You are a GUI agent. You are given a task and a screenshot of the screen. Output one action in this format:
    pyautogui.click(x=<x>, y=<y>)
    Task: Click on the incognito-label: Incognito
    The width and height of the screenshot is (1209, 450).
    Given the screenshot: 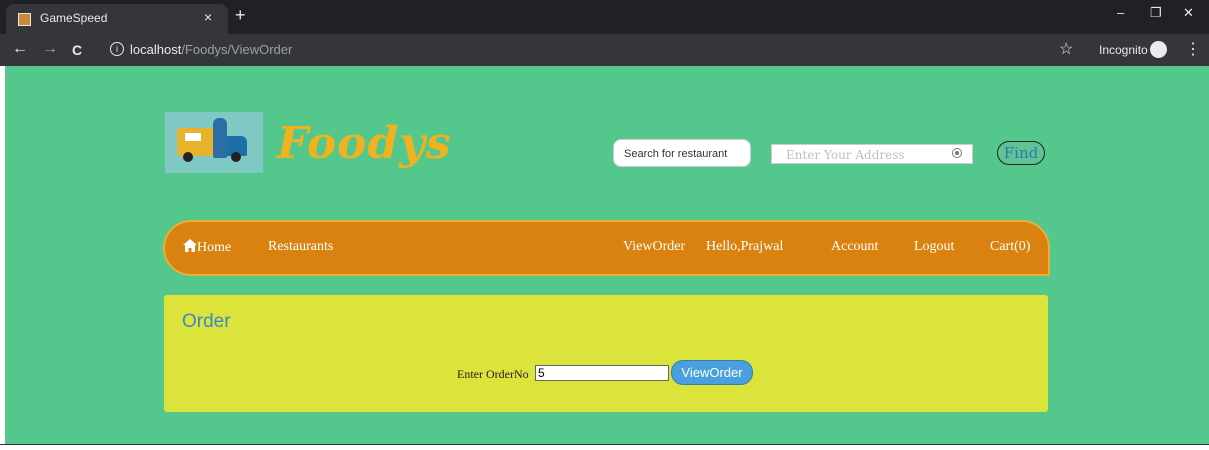 What is the action you would take?
    pyautogui.click(x=1123, y=50)
    